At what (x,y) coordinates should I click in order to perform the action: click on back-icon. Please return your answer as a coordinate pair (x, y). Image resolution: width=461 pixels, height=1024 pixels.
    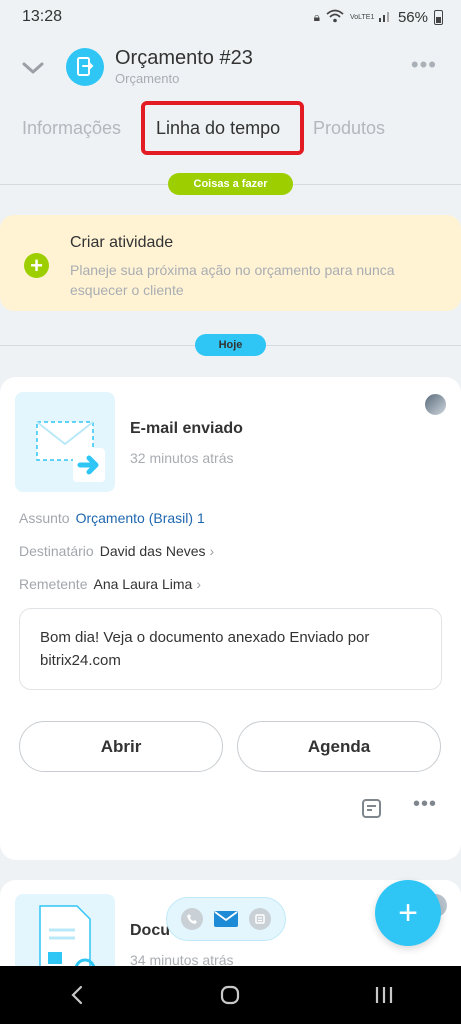
    Looking at the image, I should click on (77, 995).